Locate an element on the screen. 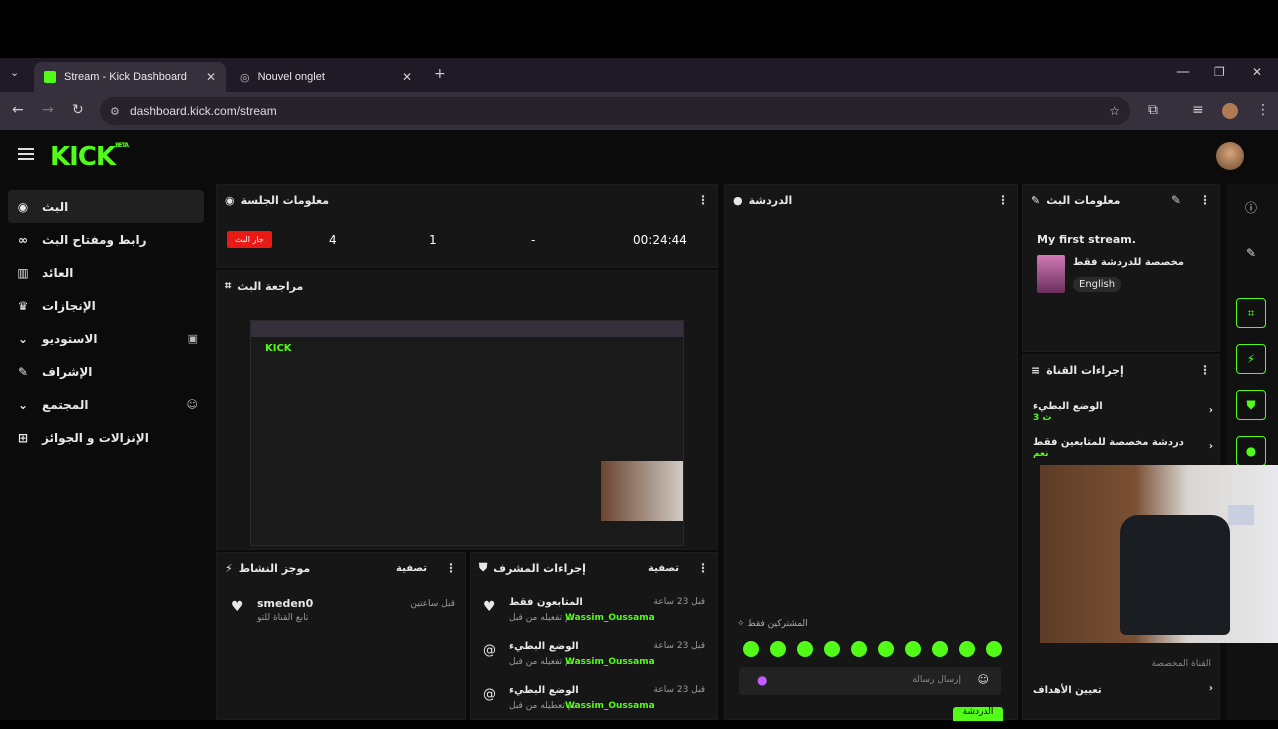  sidebar-item-achievements: ♛ الإنجازات is located at coordinates (106, 305).